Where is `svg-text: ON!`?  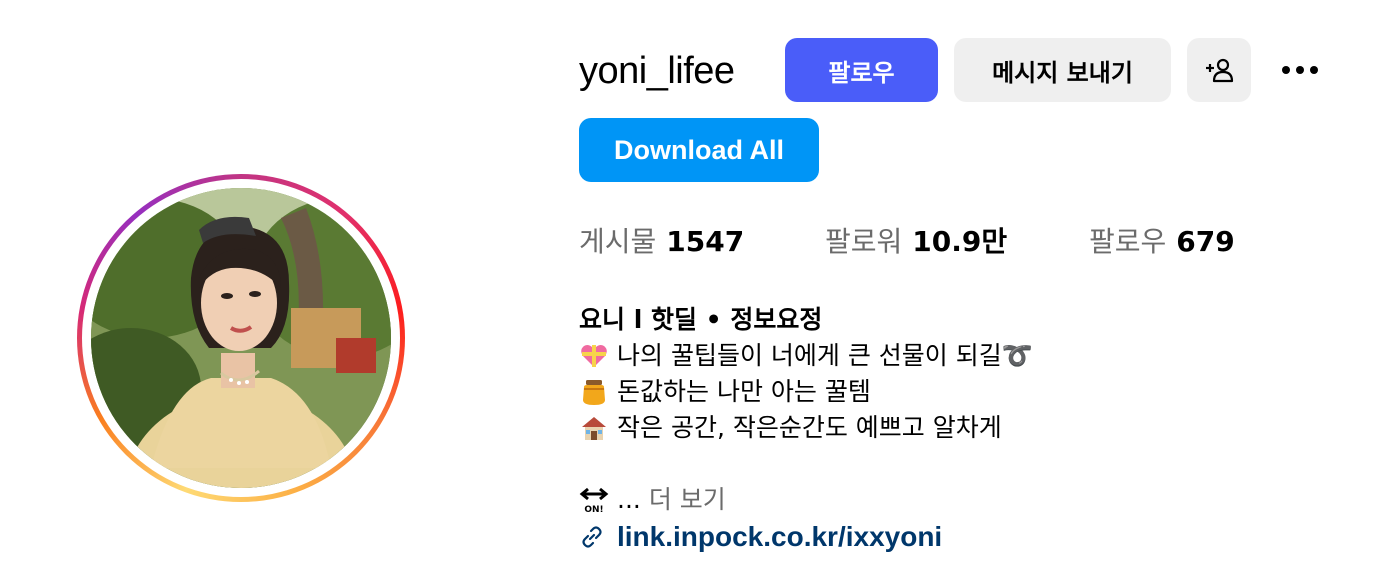
svg-text: ON! is located at coordinates (593, 509).